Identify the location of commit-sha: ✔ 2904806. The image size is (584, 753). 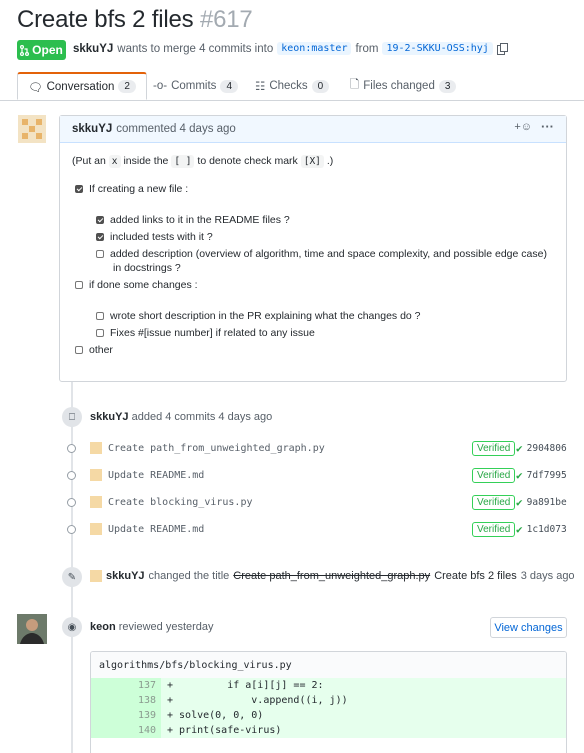
(541, 448).